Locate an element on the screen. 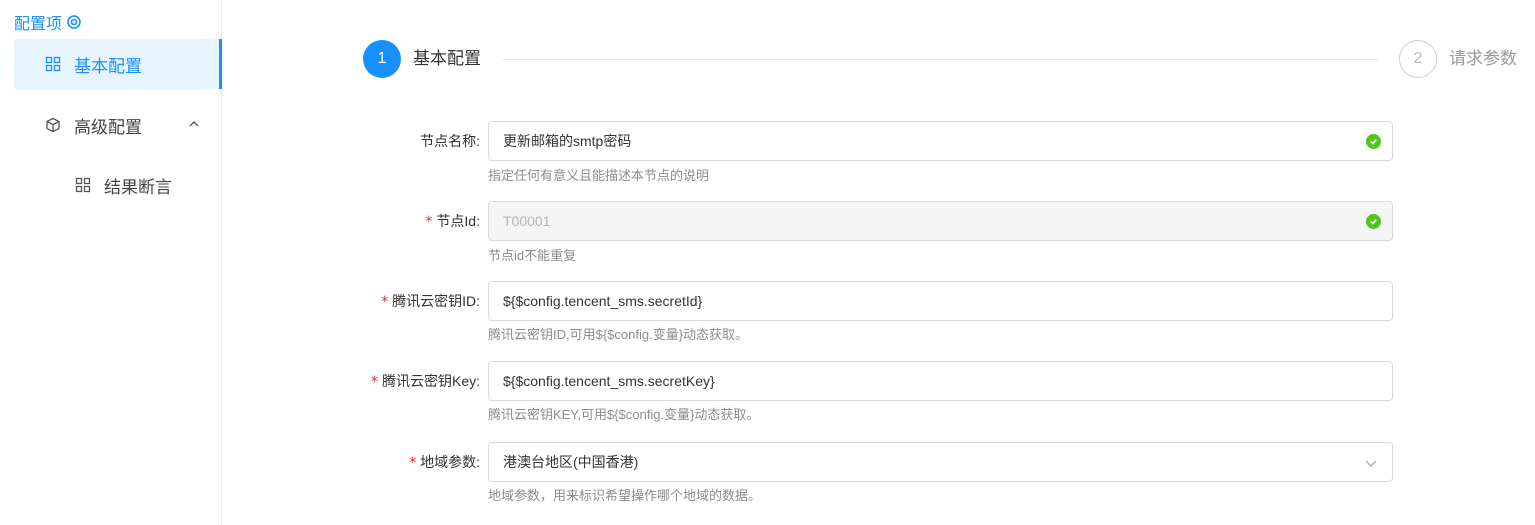 The height and width of the screenshot is (525, 1535). node-id-help: 节点id不能重复 is located at coordinates (532, 255).